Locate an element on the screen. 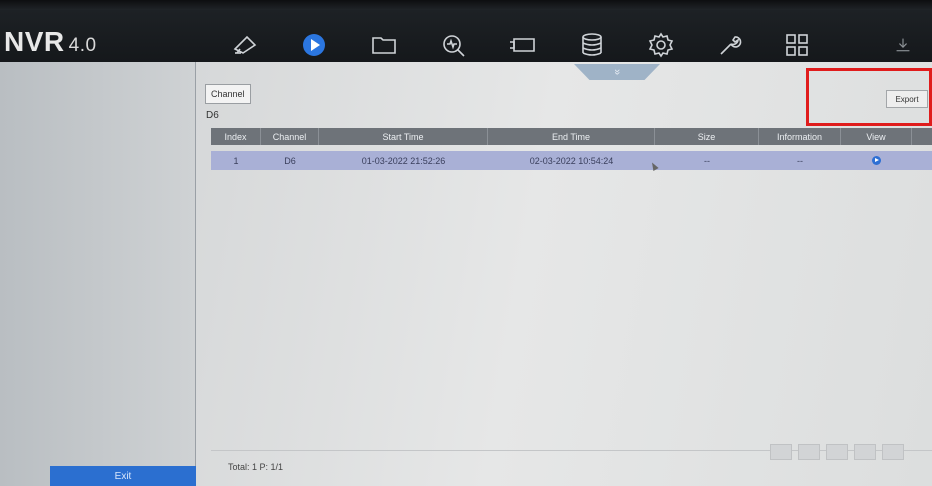 Image resolution: width=932 pixels, height=486 pixels. app-logo: NVR 4.0 is located at coordinates (50, 42).